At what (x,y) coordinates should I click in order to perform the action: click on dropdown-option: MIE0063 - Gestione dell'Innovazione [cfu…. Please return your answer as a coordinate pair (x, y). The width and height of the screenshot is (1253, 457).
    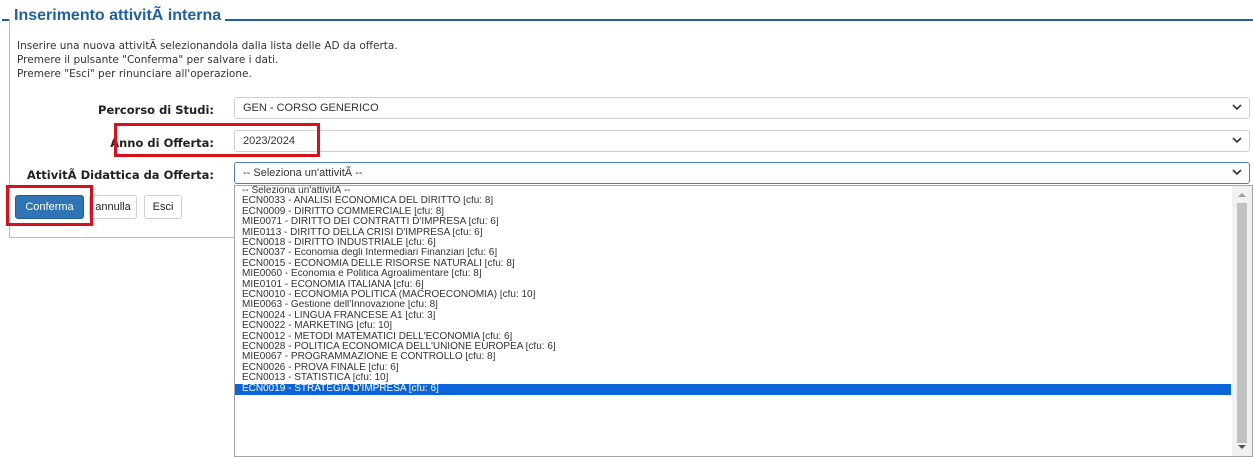
    Looking at the image, I should click on (733, 305).